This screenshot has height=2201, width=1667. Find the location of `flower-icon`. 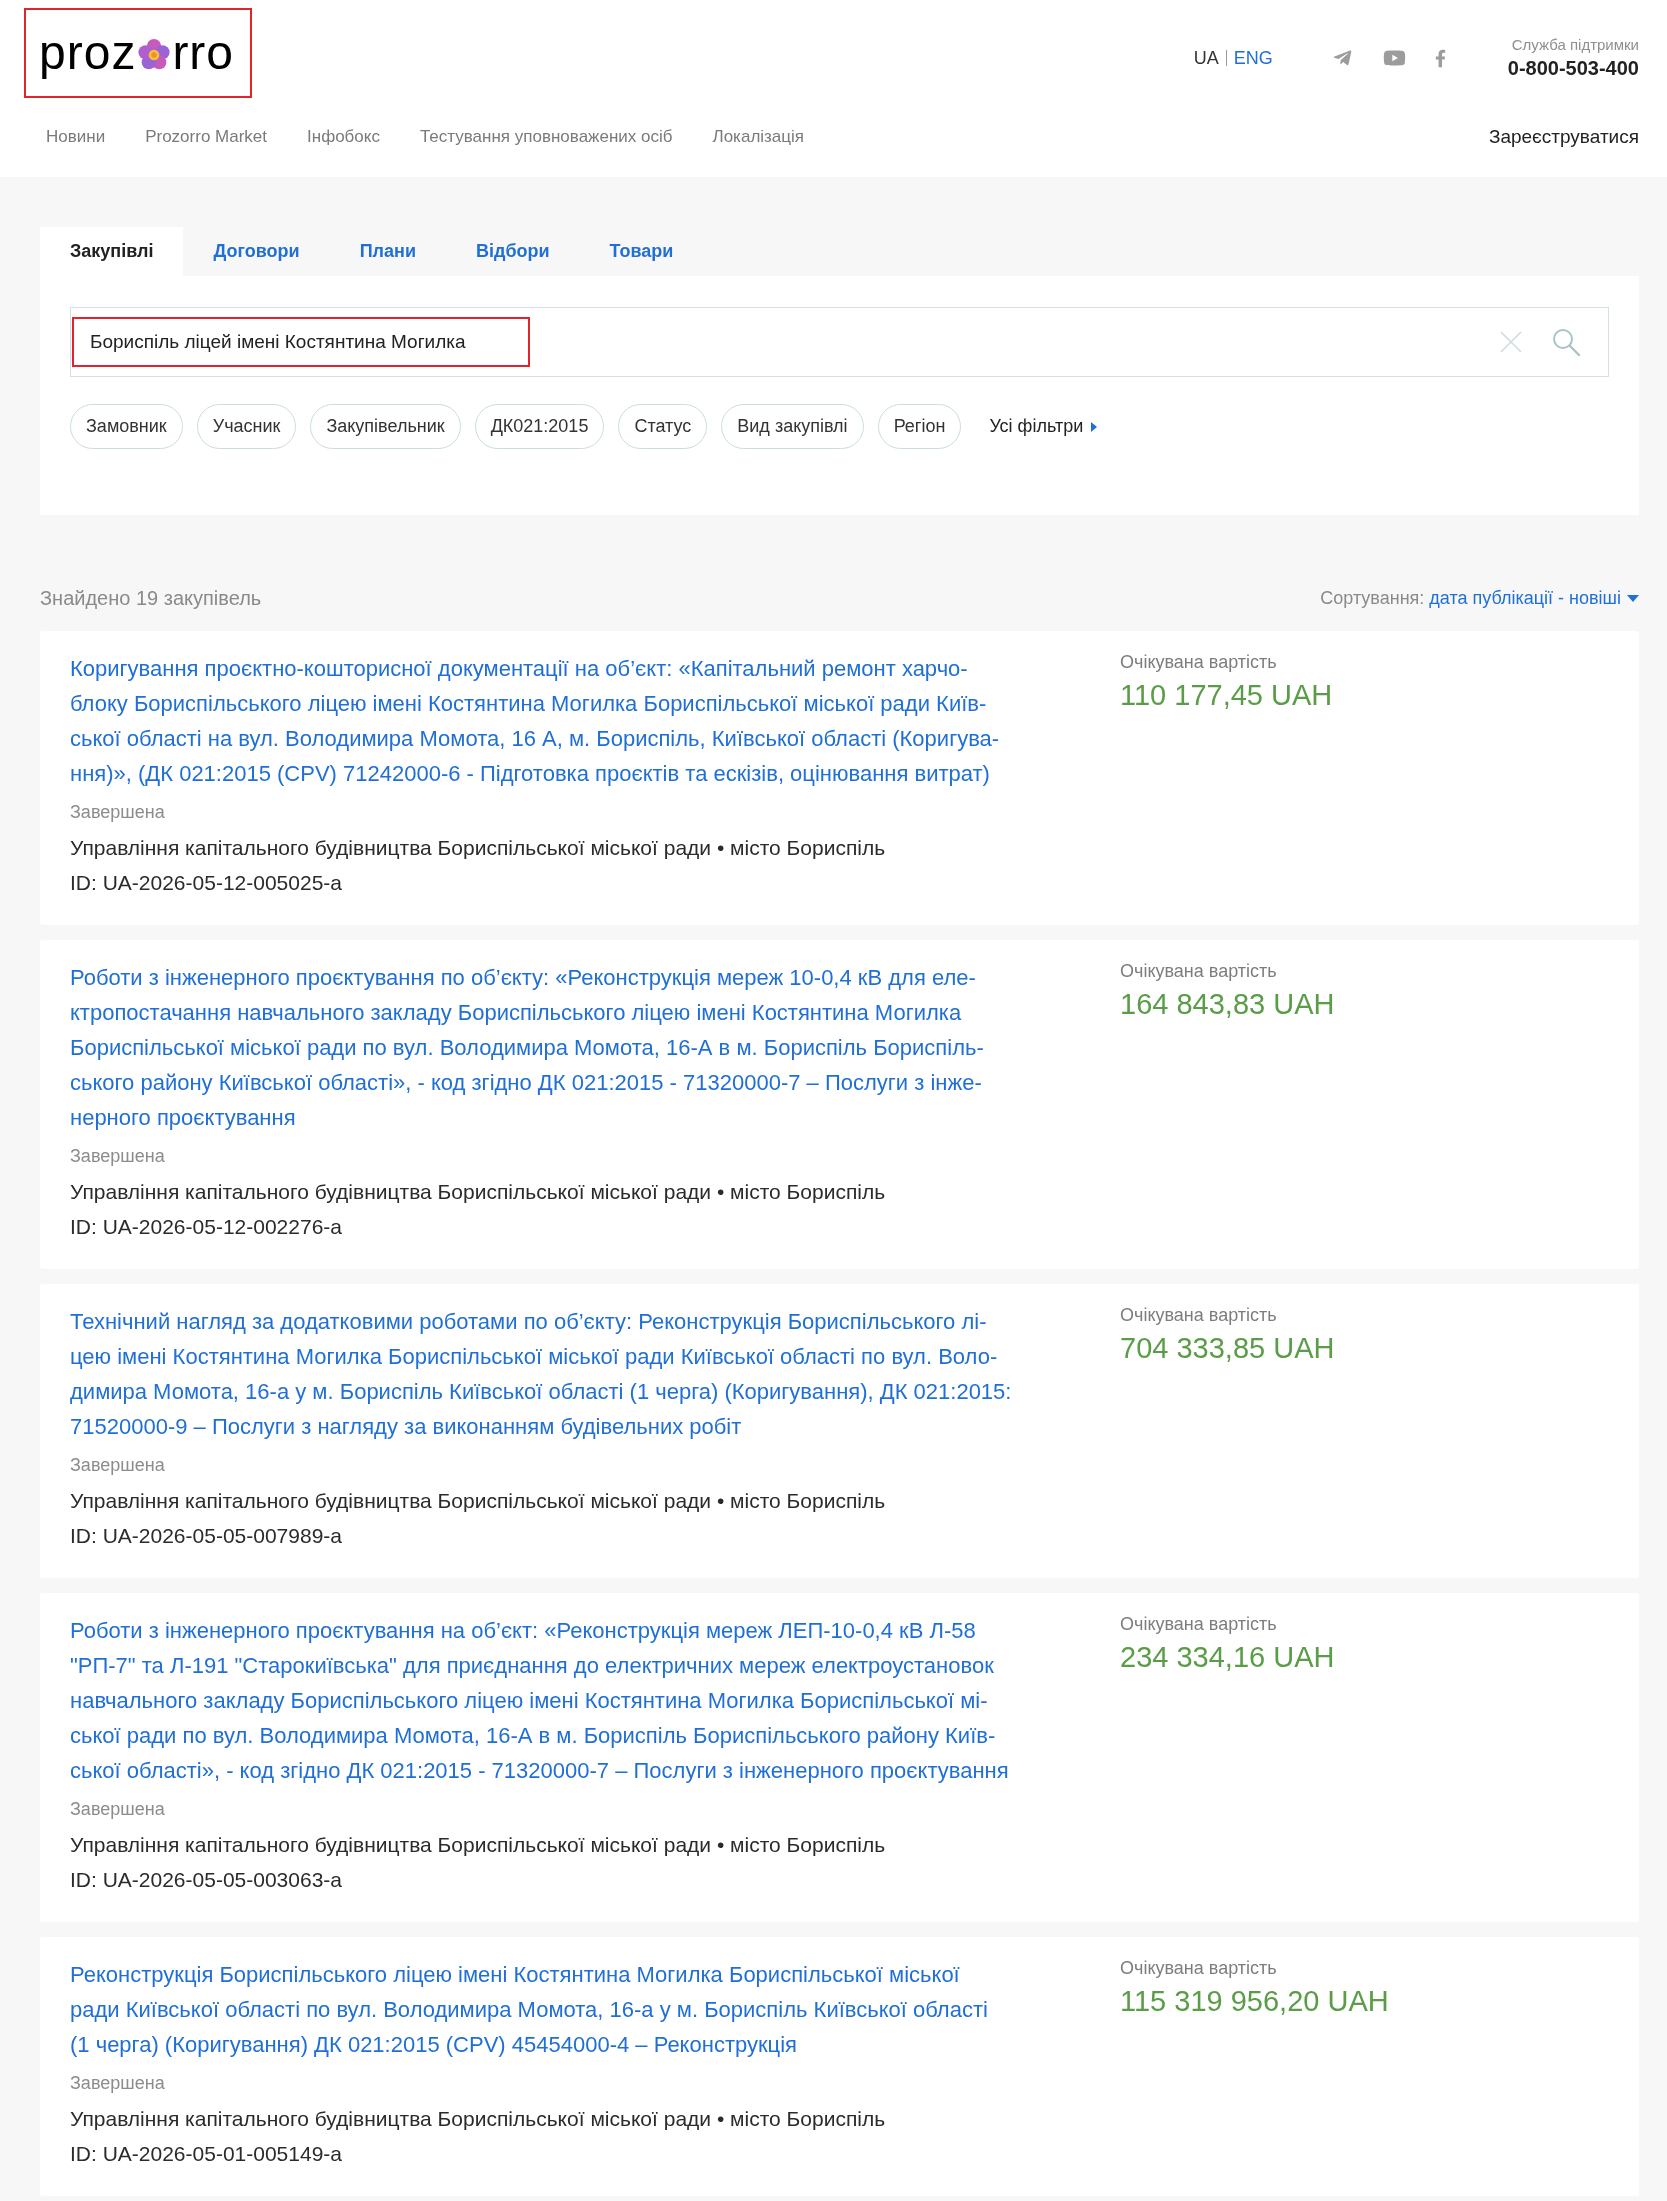

flower-icon is located at coordinates (154, 55).